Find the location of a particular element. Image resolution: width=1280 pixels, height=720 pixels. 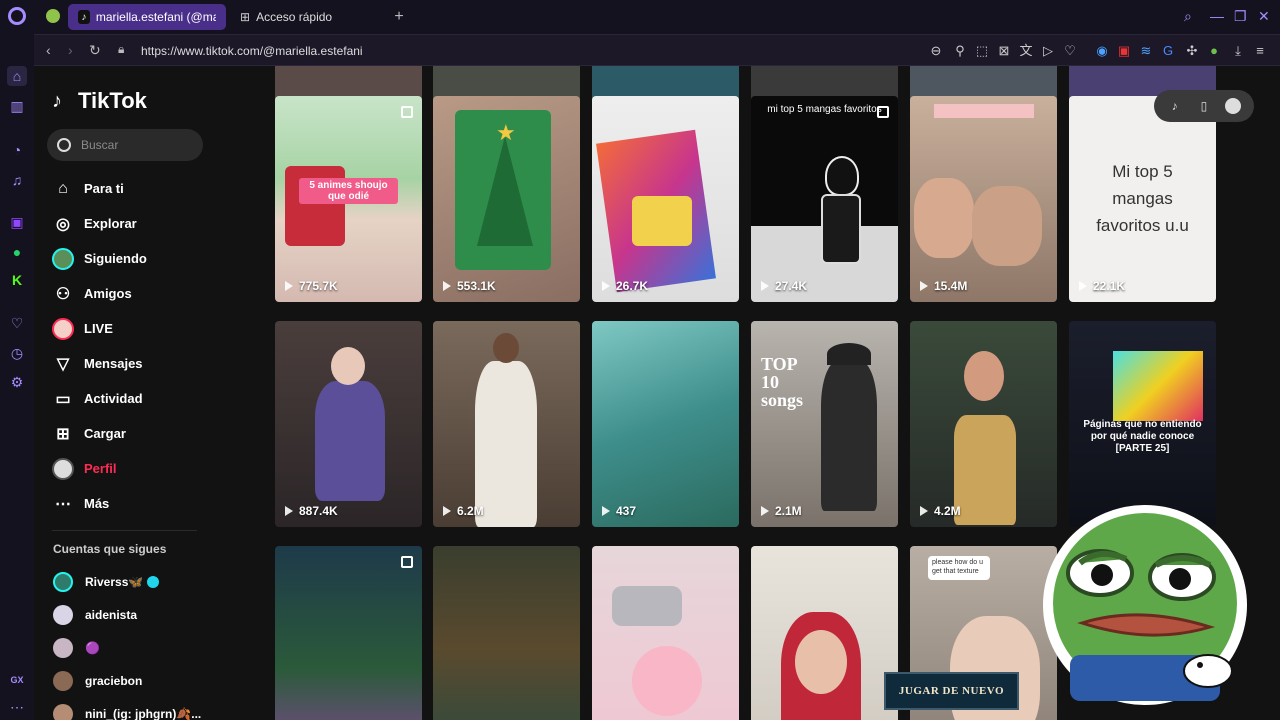

settings-icon: ⚙ is located at coordinates (17, 382).